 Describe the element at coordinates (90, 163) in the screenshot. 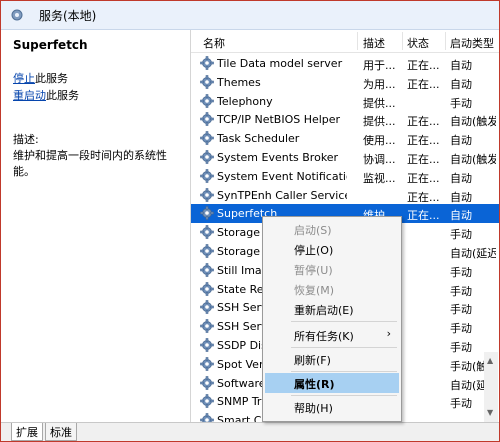

I see `description-text: 维护和提高一段时间内的系统性能。` at that location.